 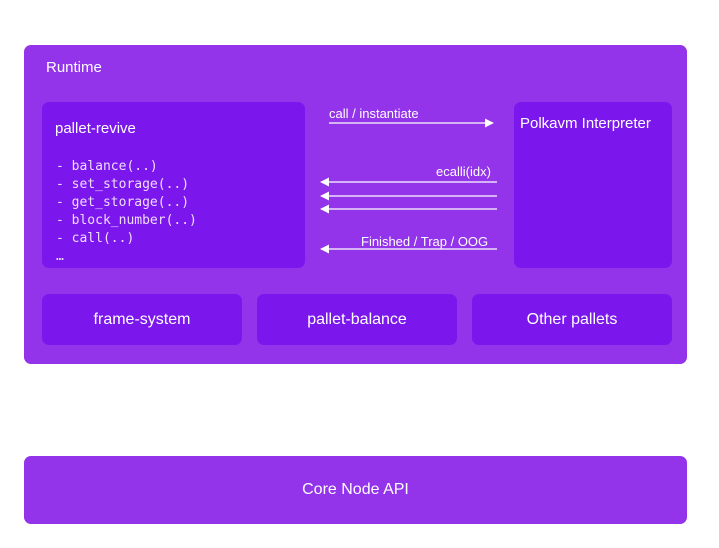 I want to click on pallet-balance-box: pallet-balance, so click(x=357, y=319).